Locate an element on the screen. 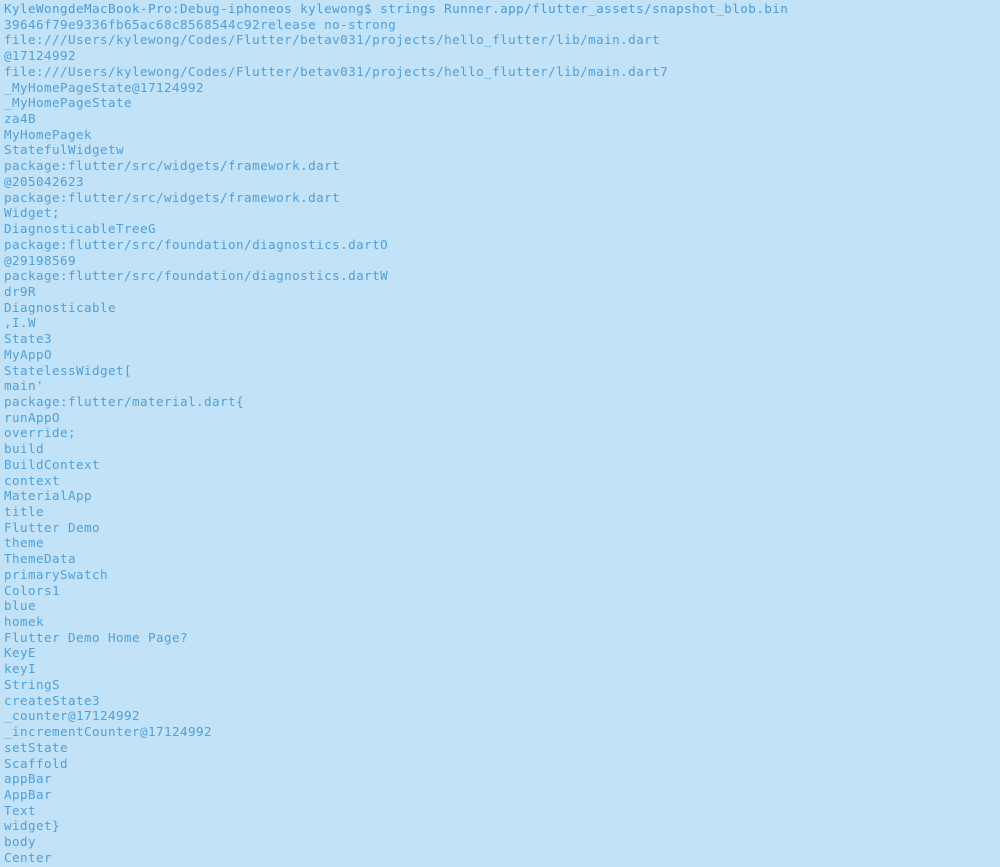 Image resolution: width=1000 pixels, height=867 pixels. terminal-line: za4B is located at coordinates (20, 119).